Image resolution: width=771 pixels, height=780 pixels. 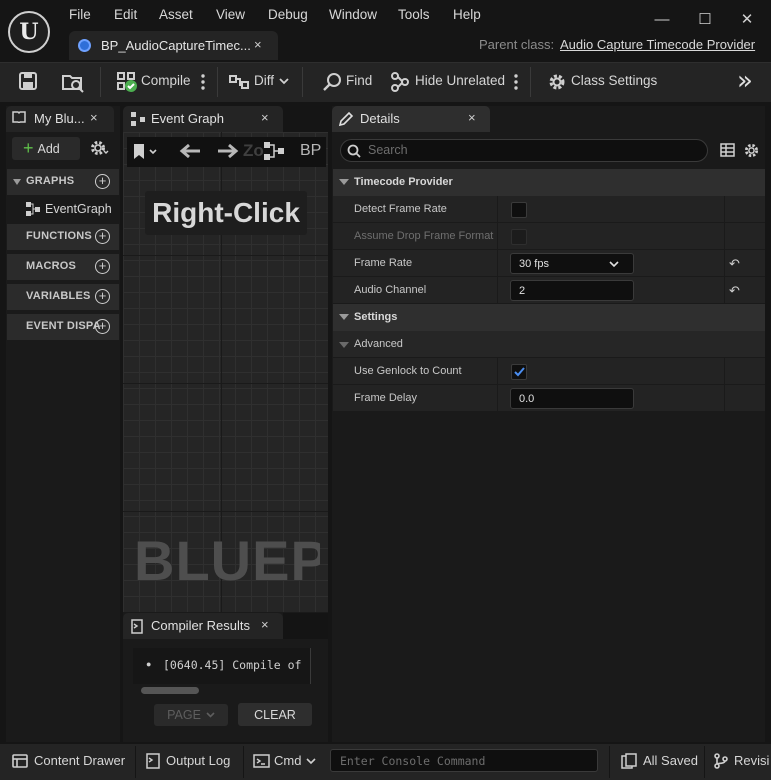 What do you see at coordinates (333, 82) in the screenshot?
I see `find-icon` at bounding box center [333, 82].